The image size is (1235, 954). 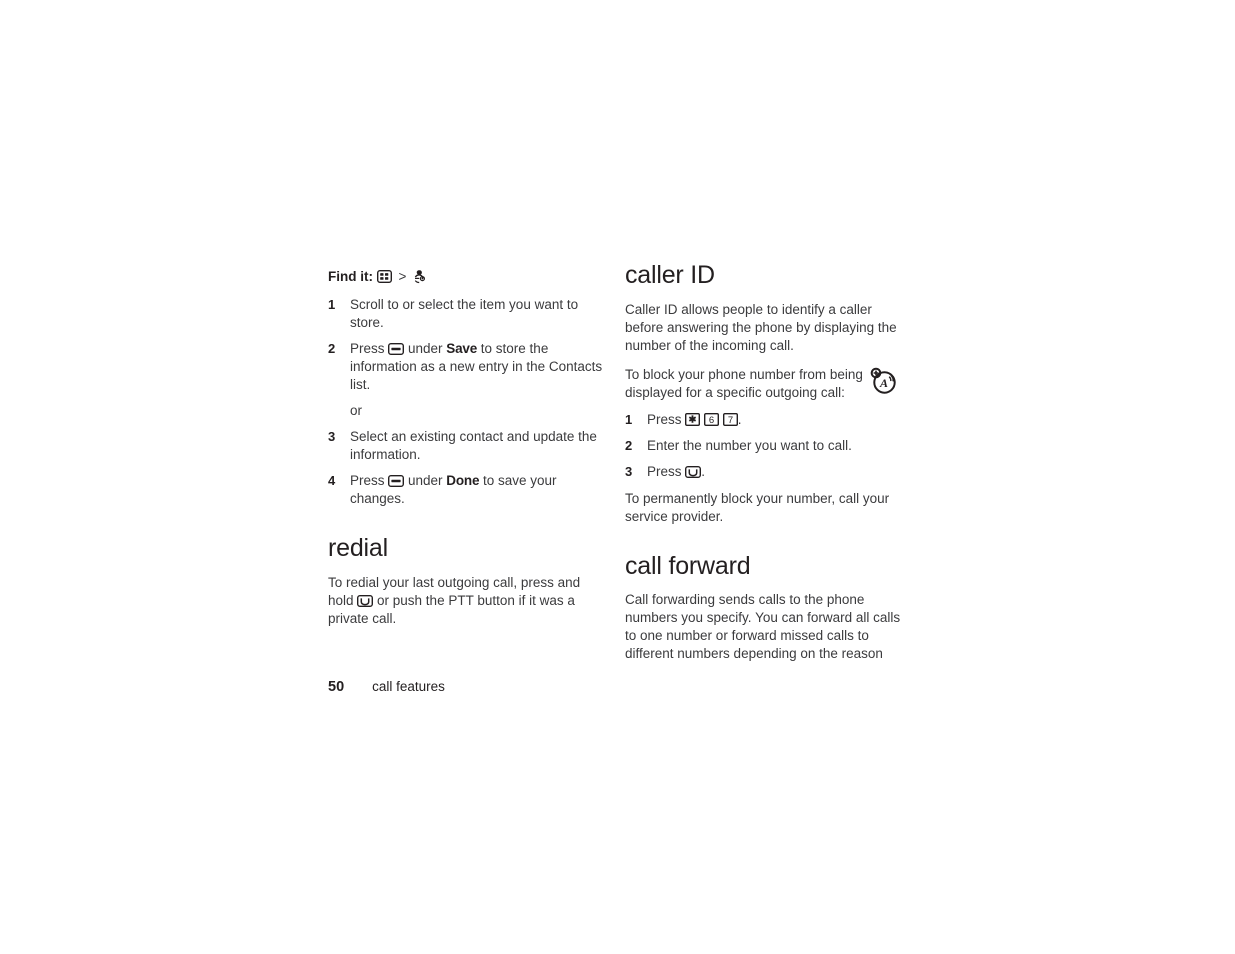 I want to click on keypad-star-icon: ✱, so click(x=693, y=419).